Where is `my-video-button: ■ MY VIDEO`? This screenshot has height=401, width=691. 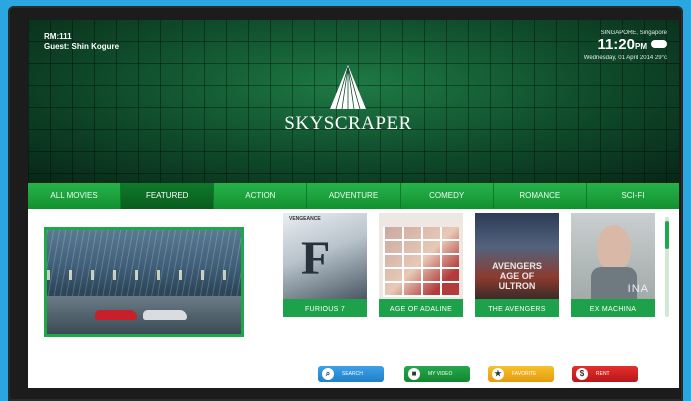 my-video-button: ■ MY VIDEO is located at coordinates (437, 374).